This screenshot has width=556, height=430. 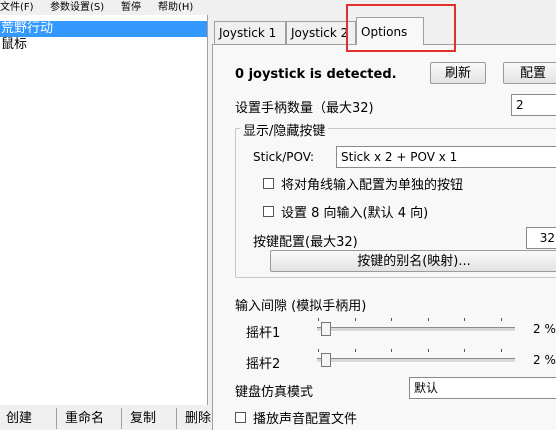 What do you see at coordinates (372, 185) in the screenshot?
I see `diagonal-checkbox-label: 将对角线输入配置为单独的按钮` at bounding box center [372, 185].